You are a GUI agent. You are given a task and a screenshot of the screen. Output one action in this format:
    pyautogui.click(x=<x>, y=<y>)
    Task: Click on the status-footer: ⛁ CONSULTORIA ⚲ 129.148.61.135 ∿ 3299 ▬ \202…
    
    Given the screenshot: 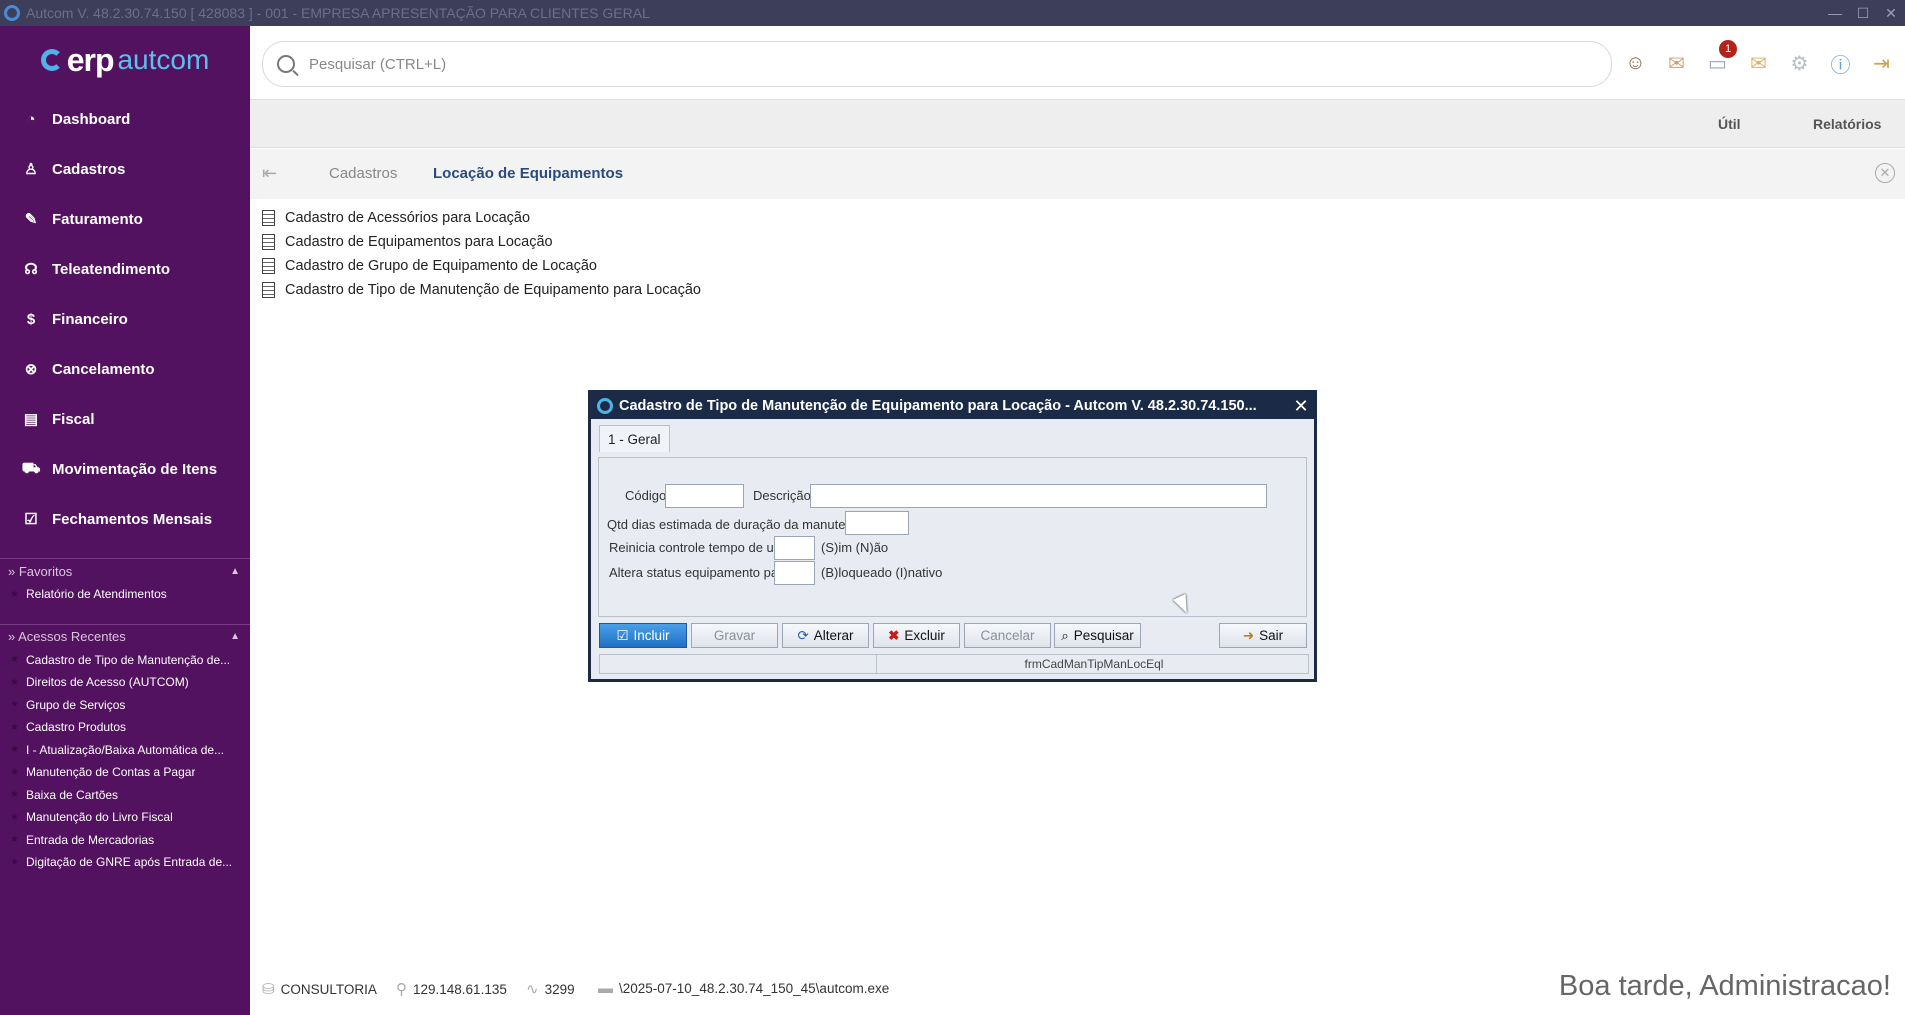 What is the action you would take?
    pyautogui.click(x=1077, y=990)
    